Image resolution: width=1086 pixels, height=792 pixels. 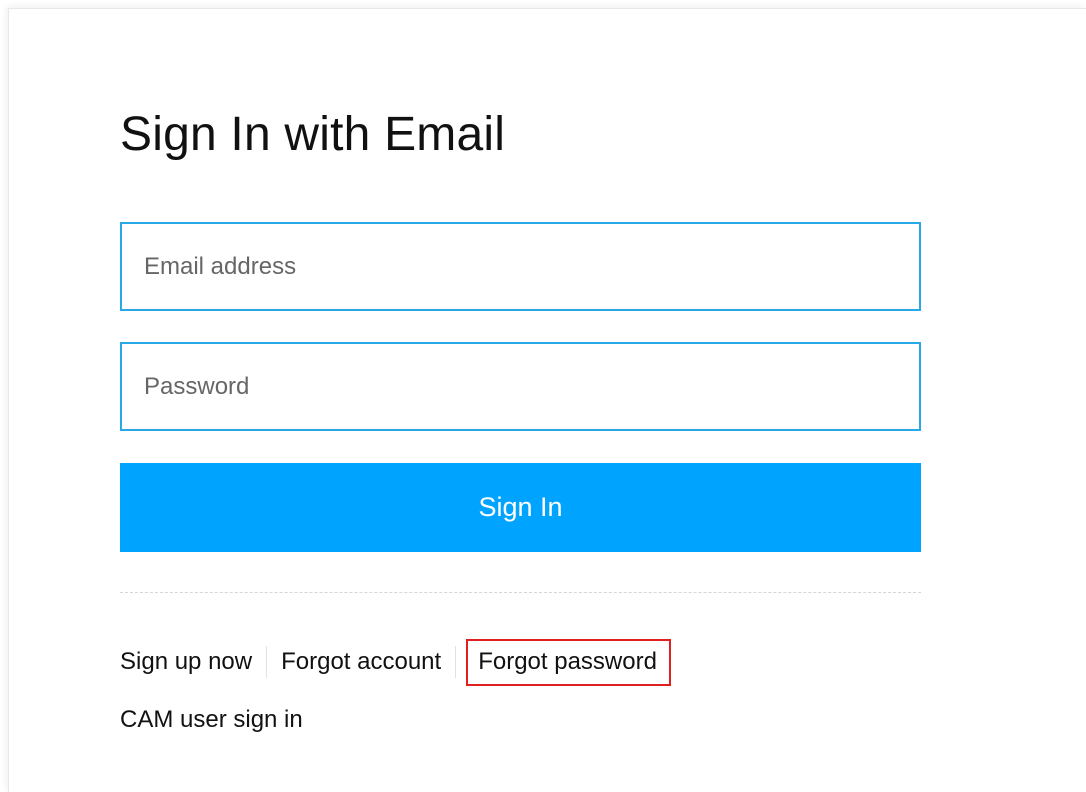 I want to click on forgot-account-link: Forgot account, so click(x=361, y=662).